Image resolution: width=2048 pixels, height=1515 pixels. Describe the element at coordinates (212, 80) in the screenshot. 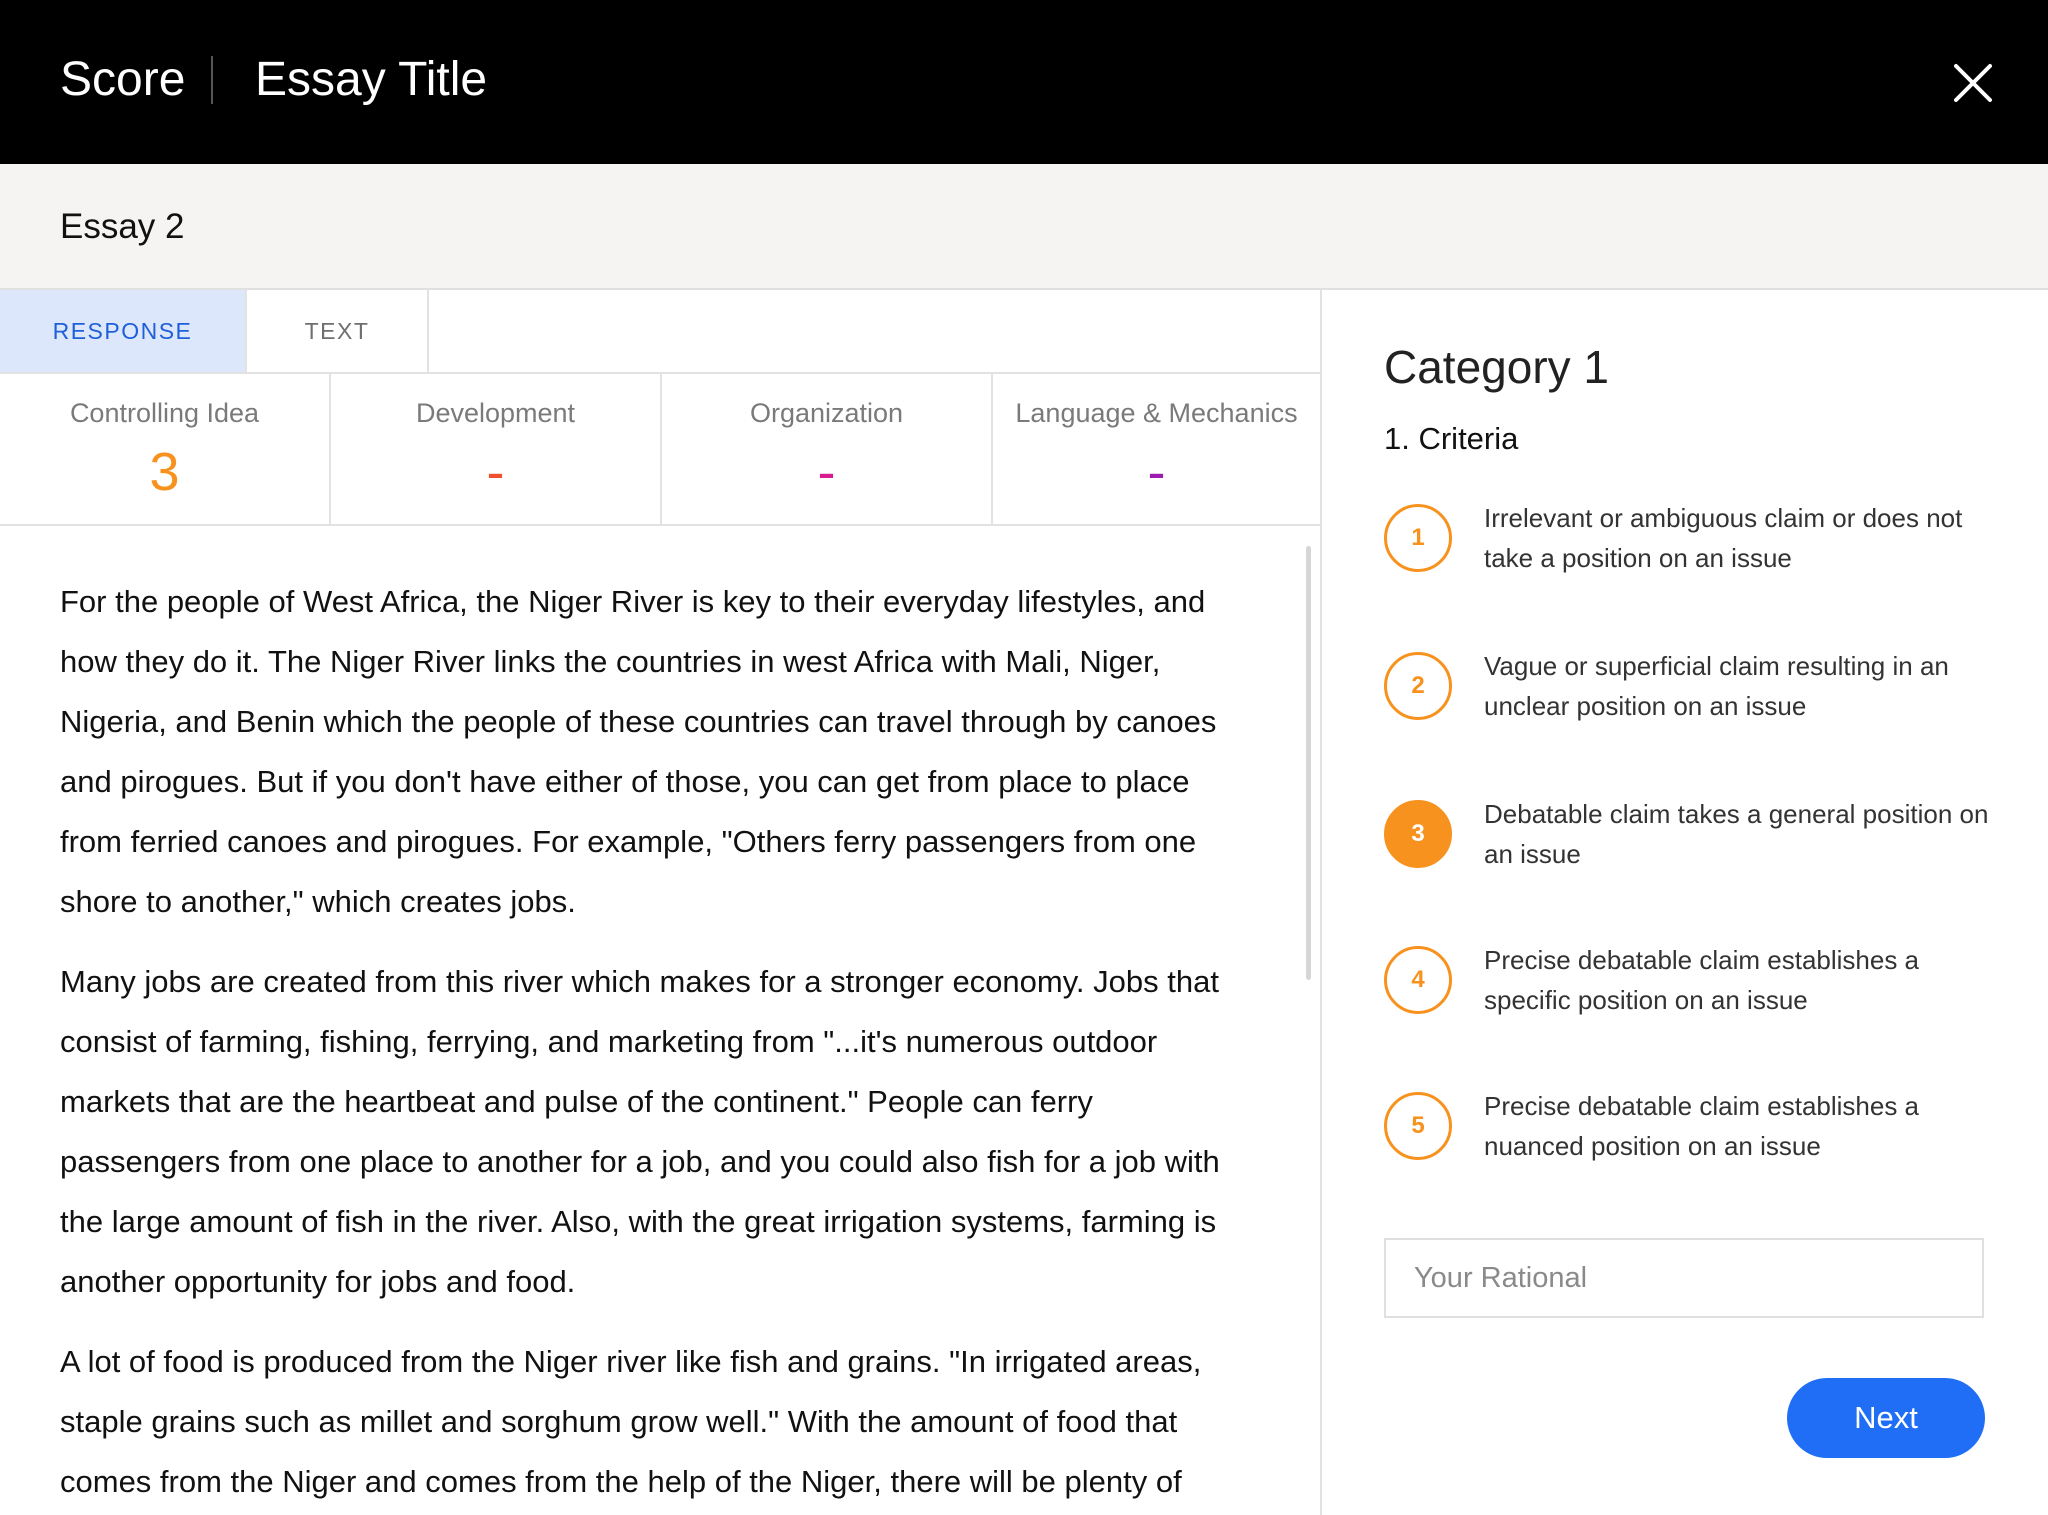

I see `title-divider` at that location.